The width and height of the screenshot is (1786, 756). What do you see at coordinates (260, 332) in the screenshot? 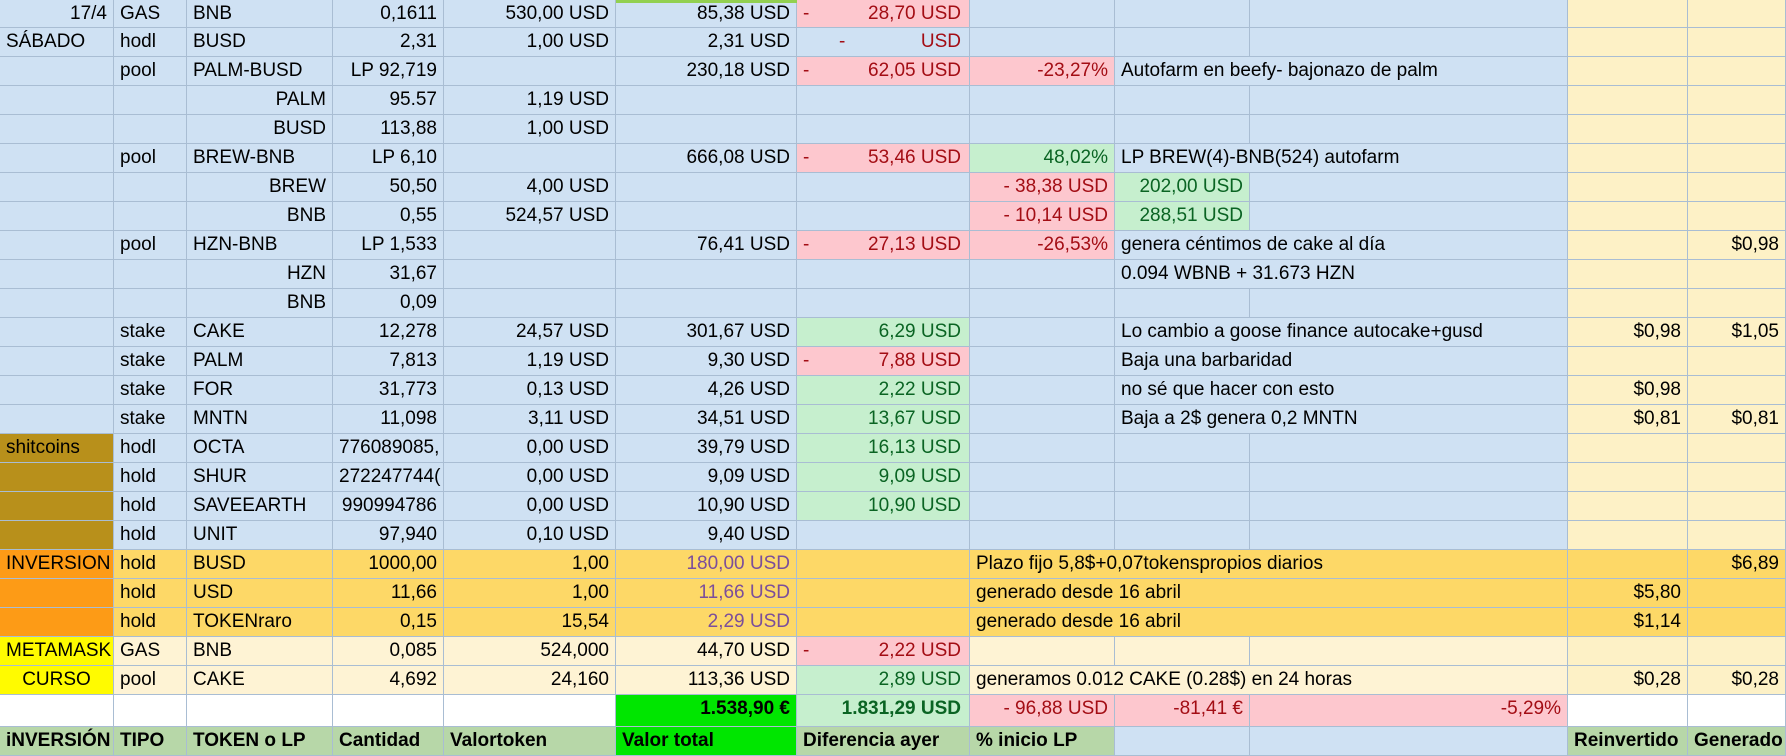
I see `cell-col-c-row-12: CAKE` at bounding box center [260, 332].